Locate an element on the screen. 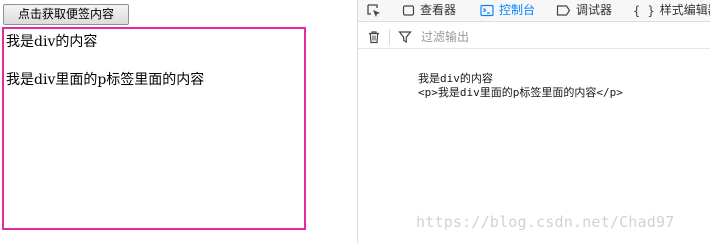  tab-console: 控制台 is located at coordinates (507, 10).